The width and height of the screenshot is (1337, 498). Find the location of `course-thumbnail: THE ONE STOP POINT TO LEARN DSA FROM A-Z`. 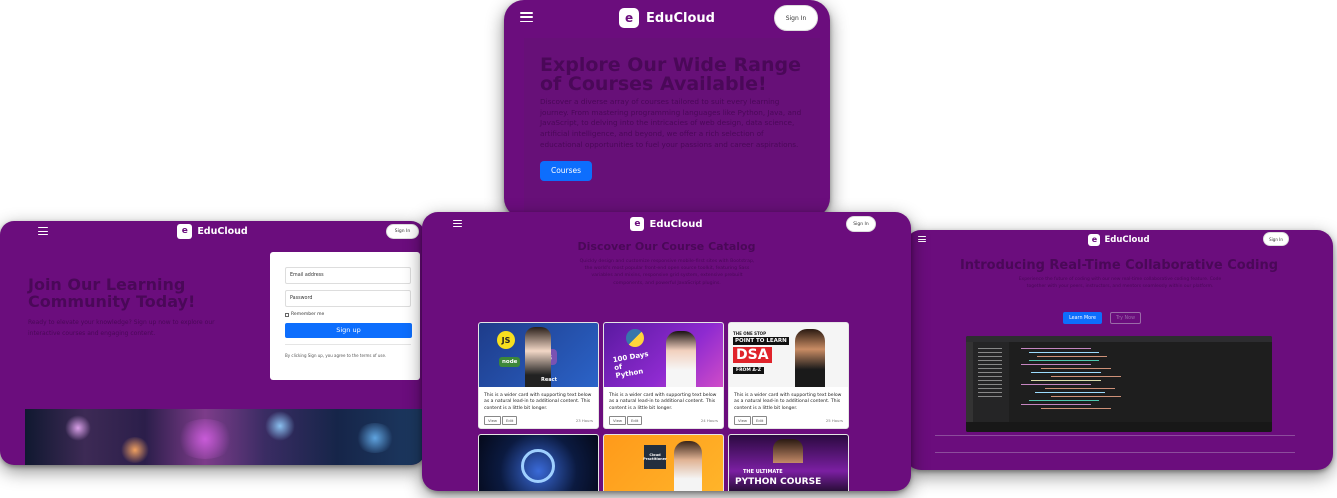

course-thumbnail: THE ONE STOP POINT TO LEARN DSA FROM A-Z is located at coordinates (788, 355).